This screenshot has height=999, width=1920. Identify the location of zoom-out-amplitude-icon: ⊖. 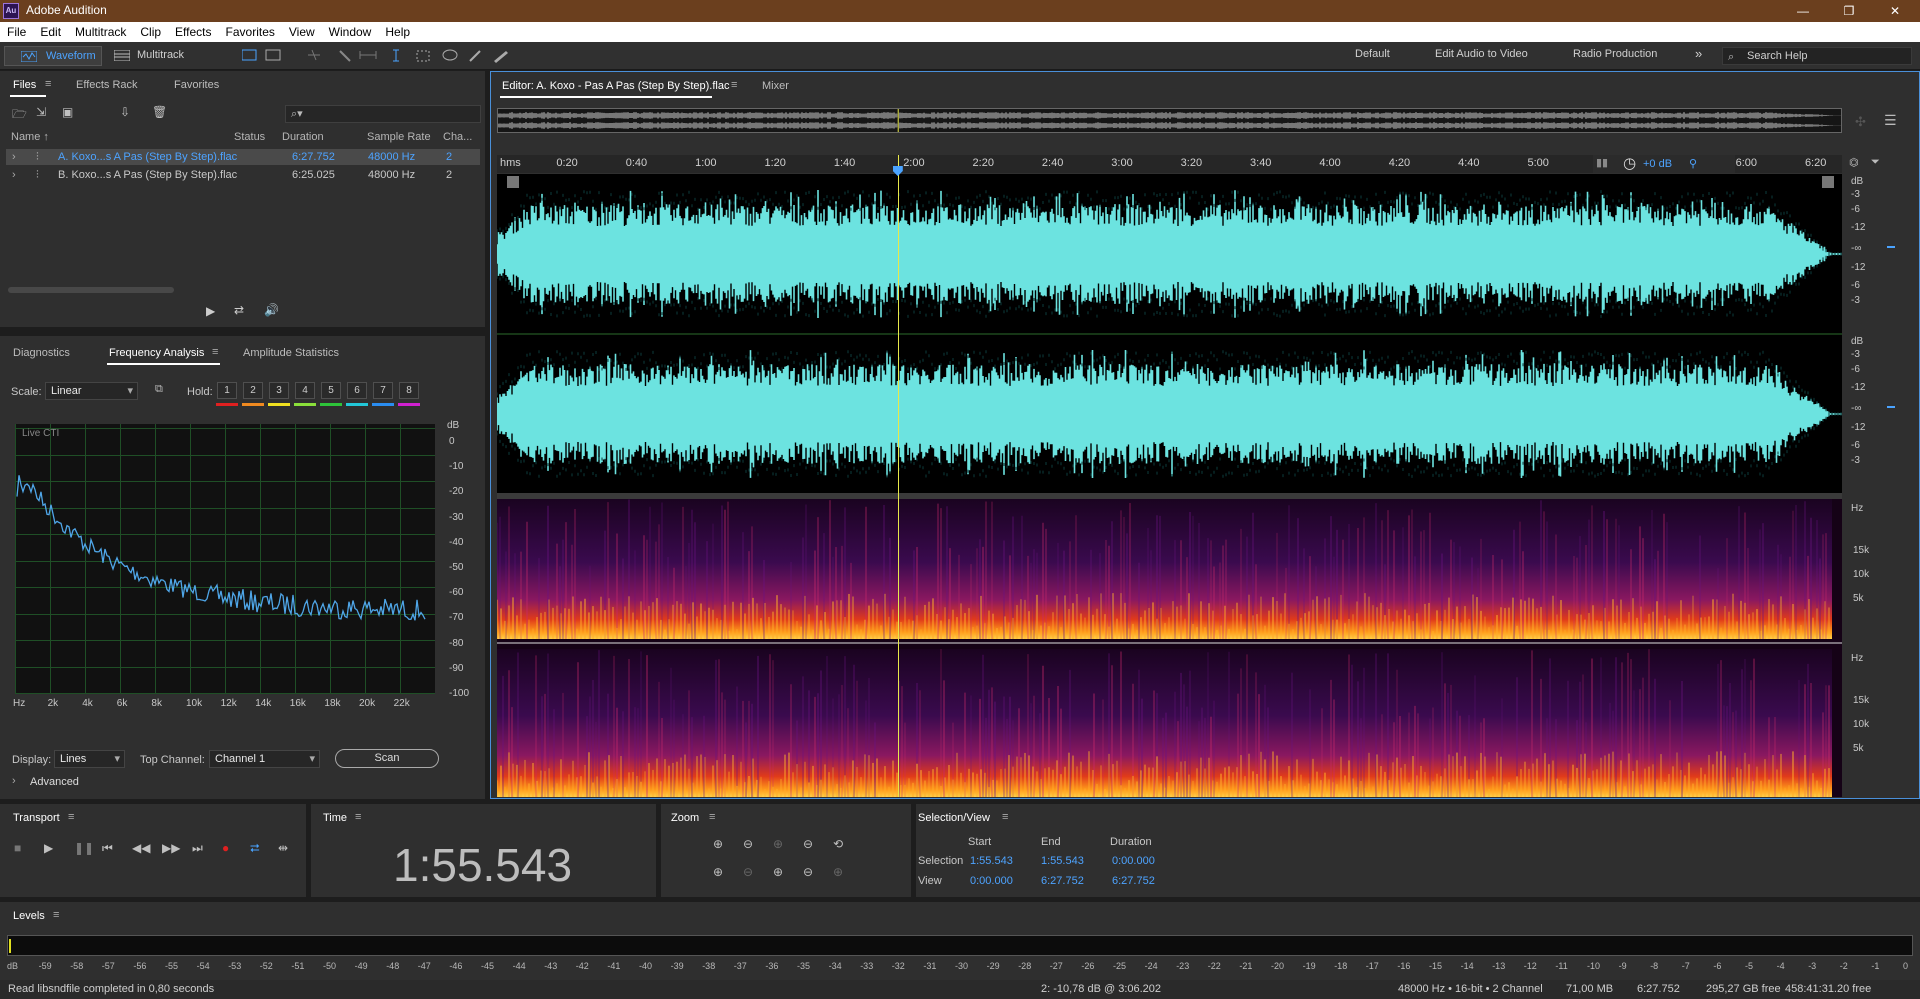
(748, 844).